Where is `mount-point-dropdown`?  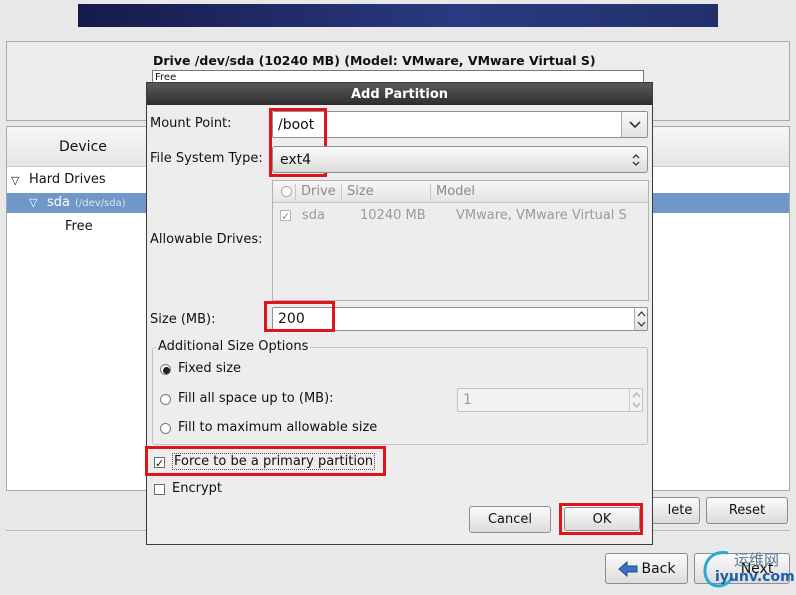 mount-point-dropdown is located at coordinates (634, 124).